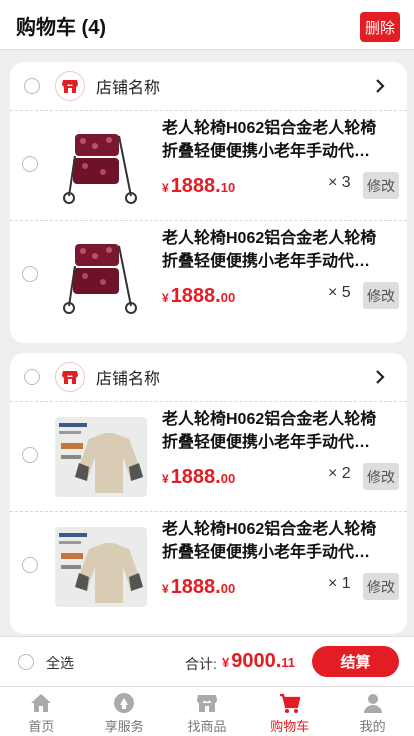  What do you see at coordinates (290, 726) in the screenshot?
I see `tab-label: 购物车` at bounding box center [290, 726].